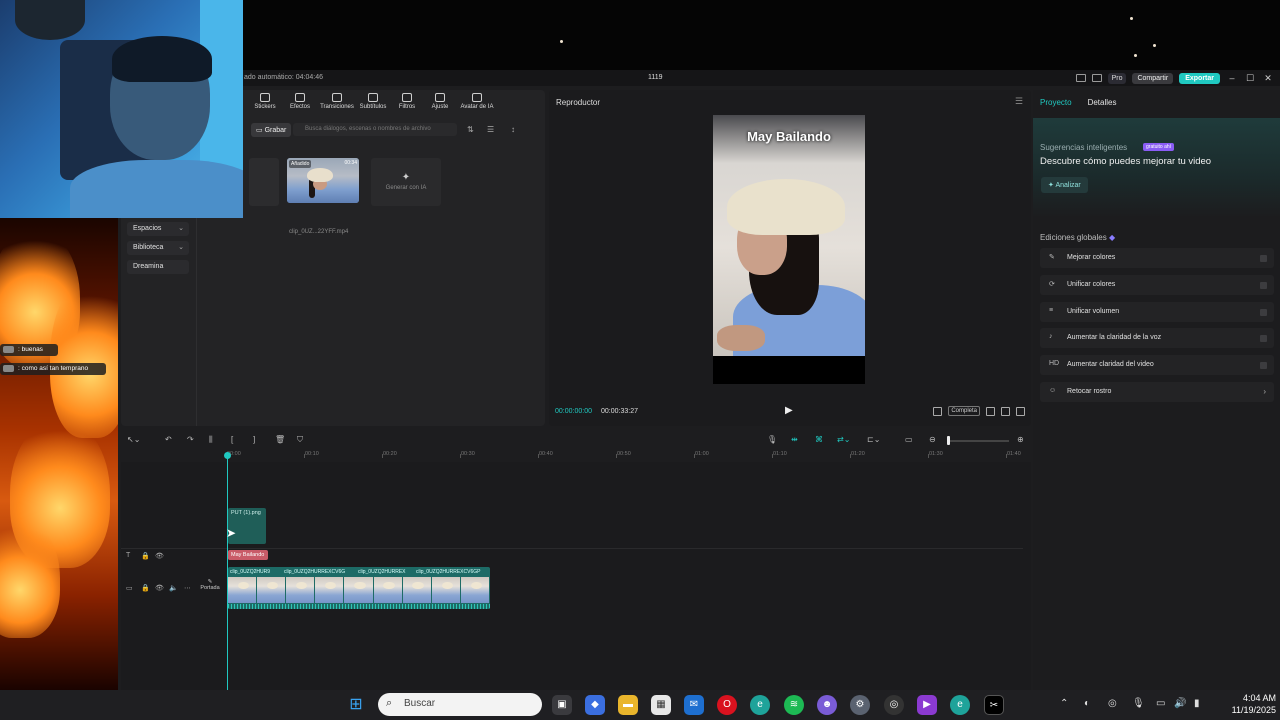  Describe the element at coordinates (760, 705) in the screenshot. I see `edge-icon: e` at that location.